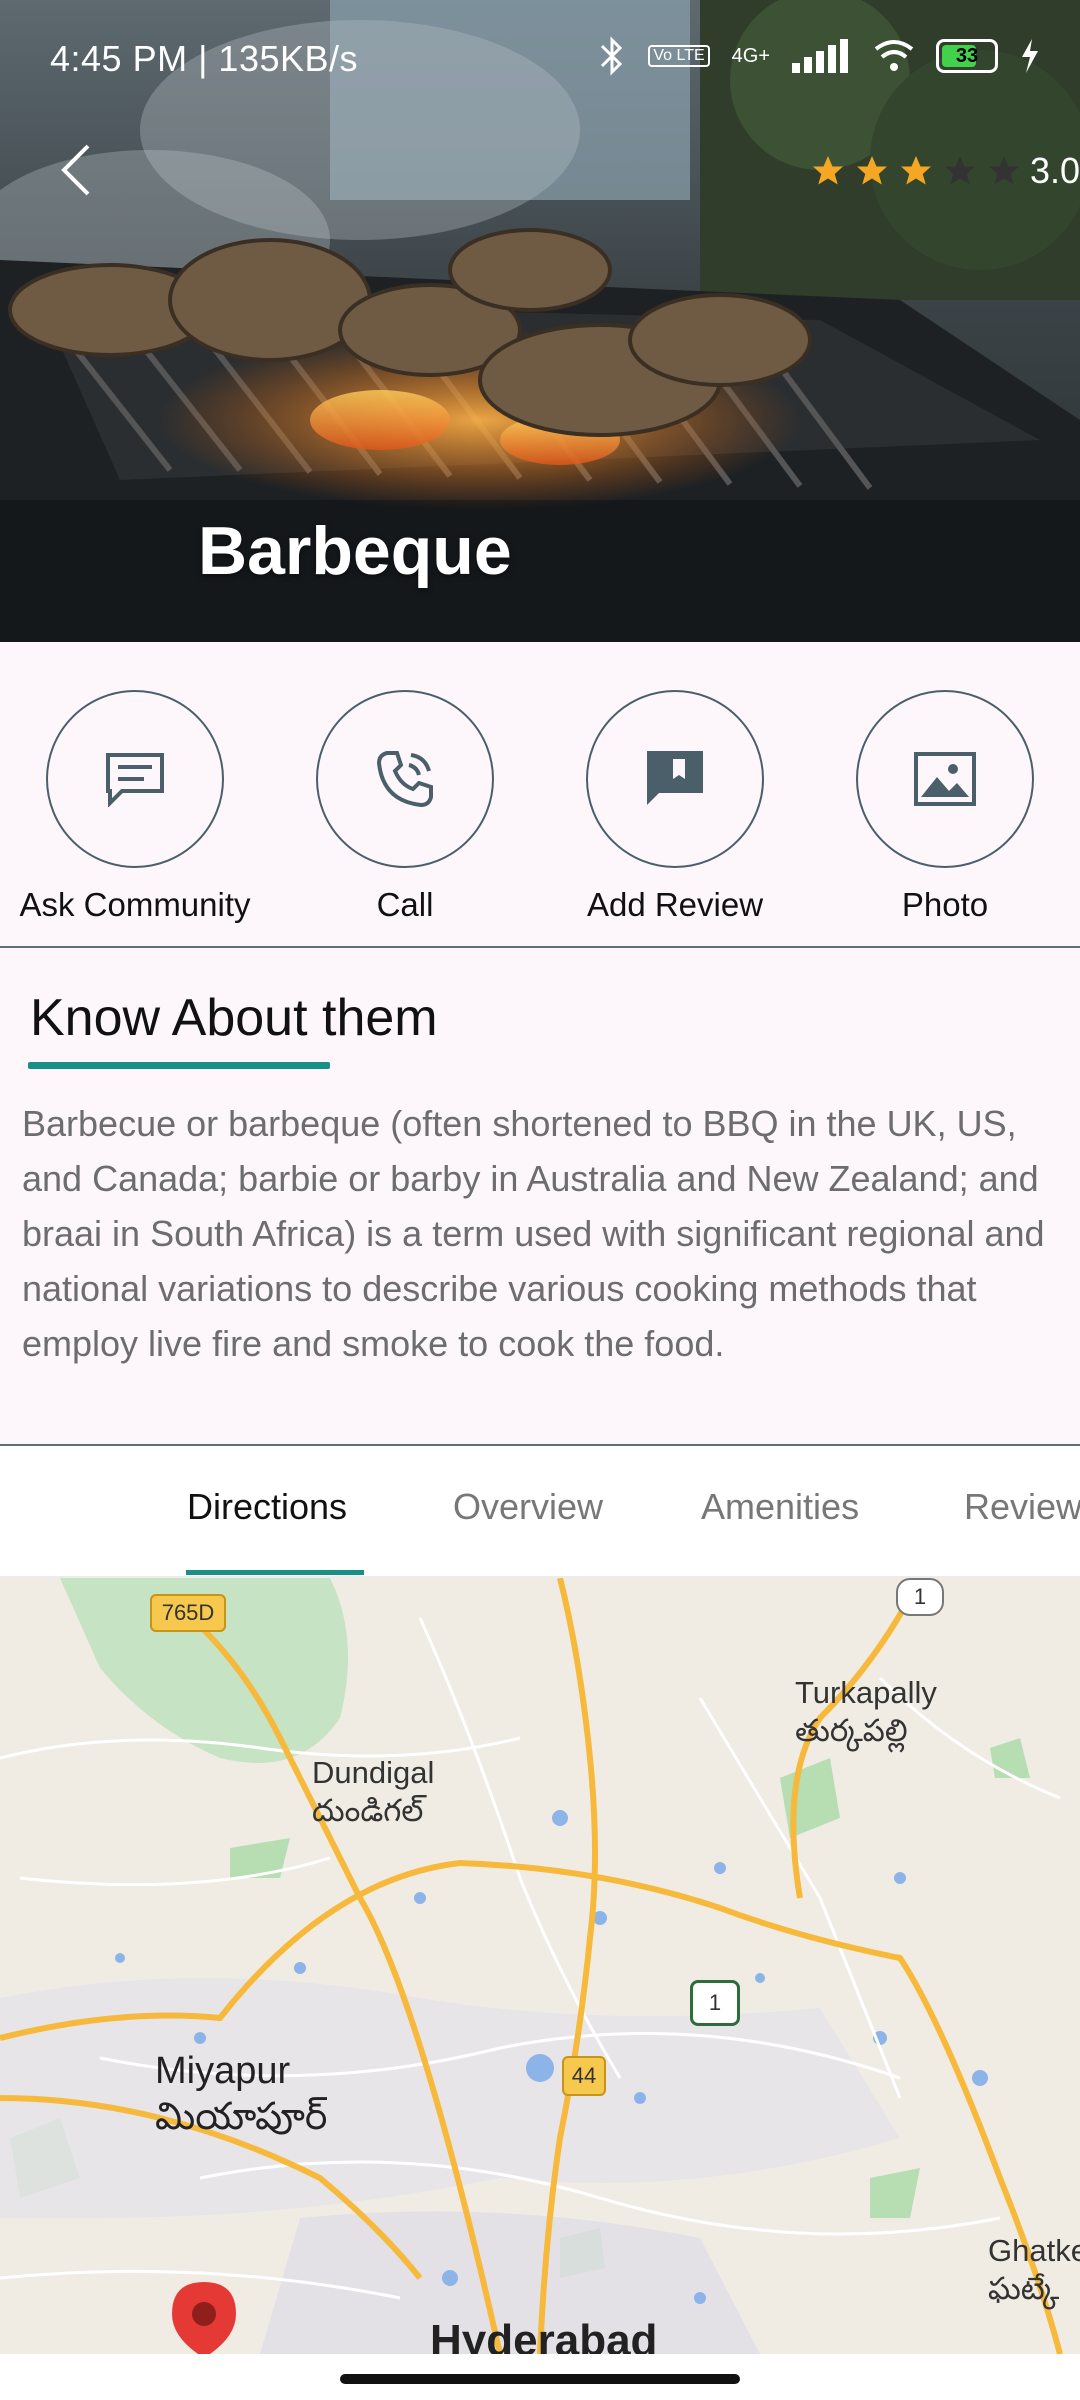 The width and height of the screenshot is (1080, 2400). What do you see at coordinates (679, 56) in the screenshot?
I see `volte-badge: Vo LTE` at bounding box center [679, 56].